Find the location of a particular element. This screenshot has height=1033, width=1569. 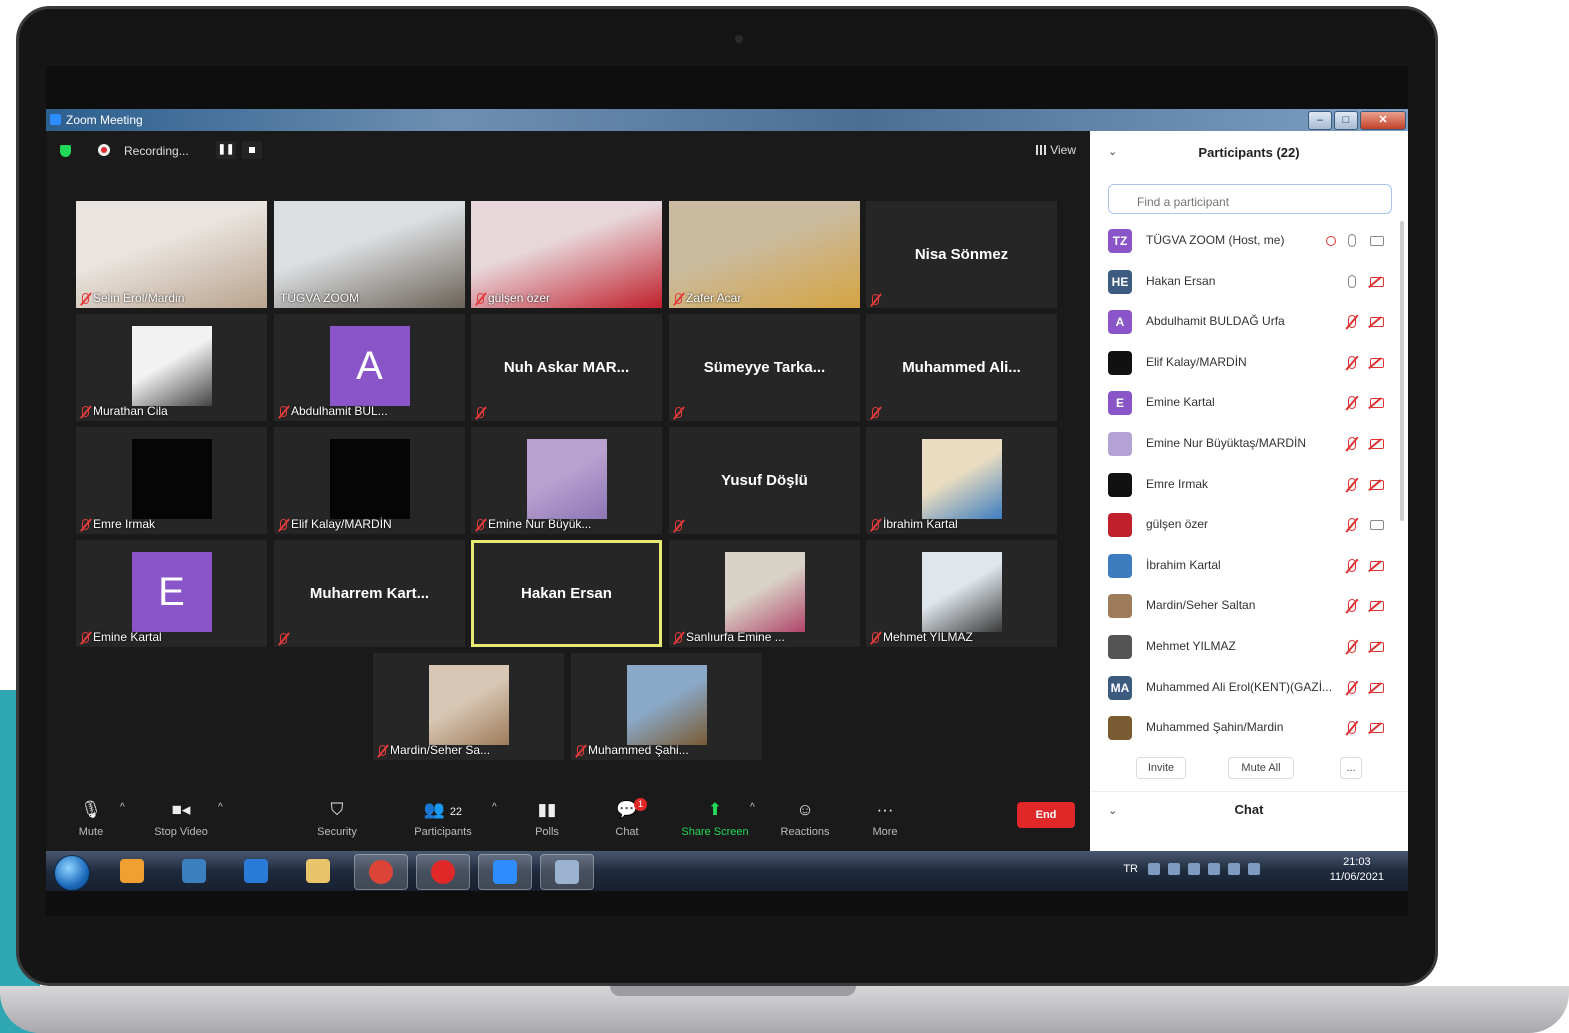

polls-button: ▮▮ Polls is located at coordinates (547, 818).